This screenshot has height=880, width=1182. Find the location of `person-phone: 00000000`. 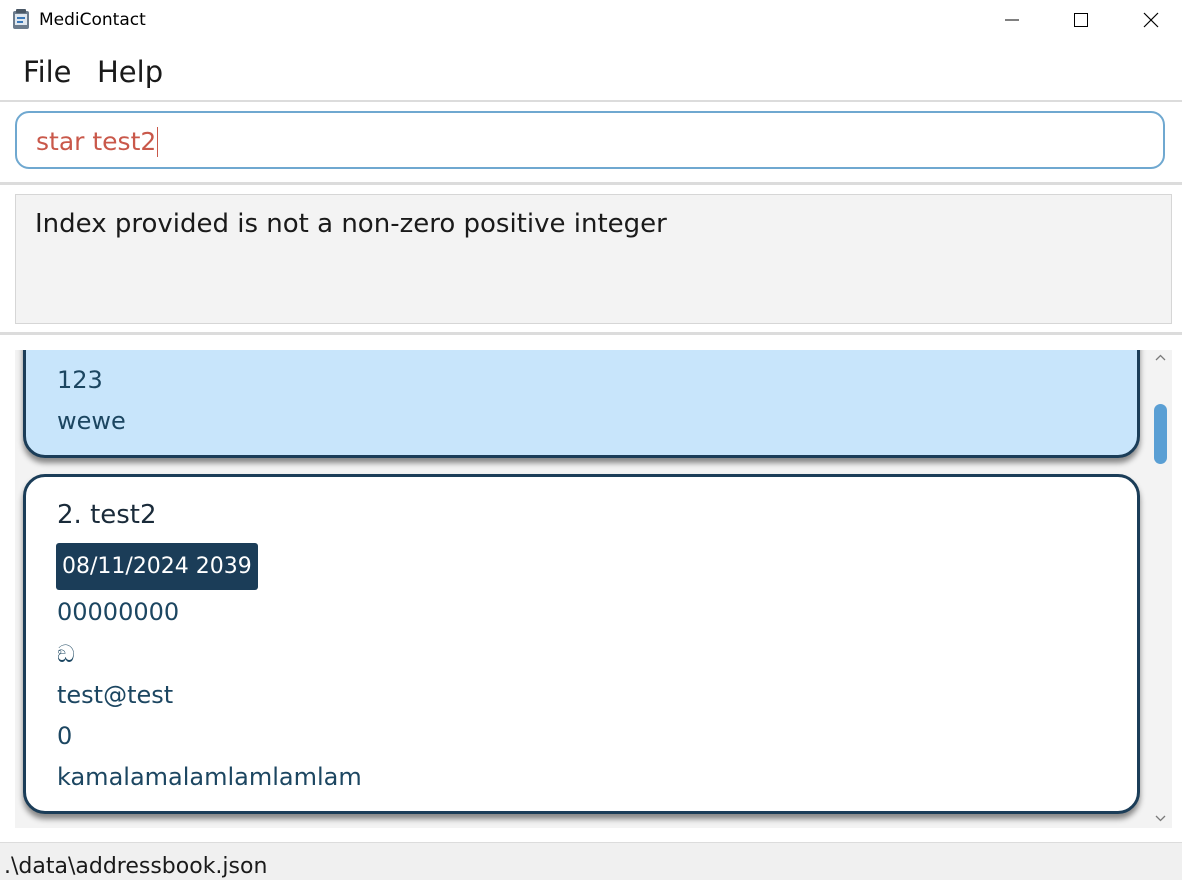

person-phone: 00000000 is located at coordinates (118, 612).